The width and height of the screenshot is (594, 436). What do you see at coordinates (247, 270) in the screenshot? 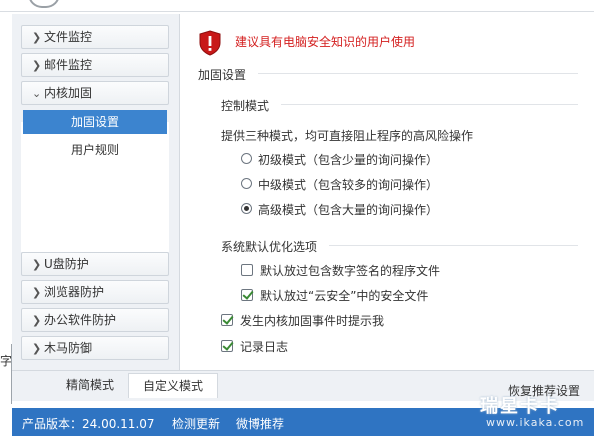
I see `checkbox-skip-signed` at bounding box center [247, 270].